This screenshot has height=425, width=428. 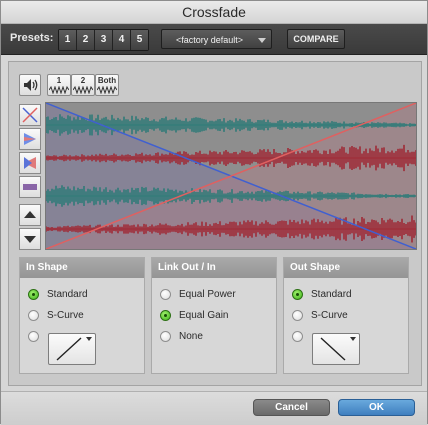 I want to click on zoom-in-button, so click(x=30, y=215).